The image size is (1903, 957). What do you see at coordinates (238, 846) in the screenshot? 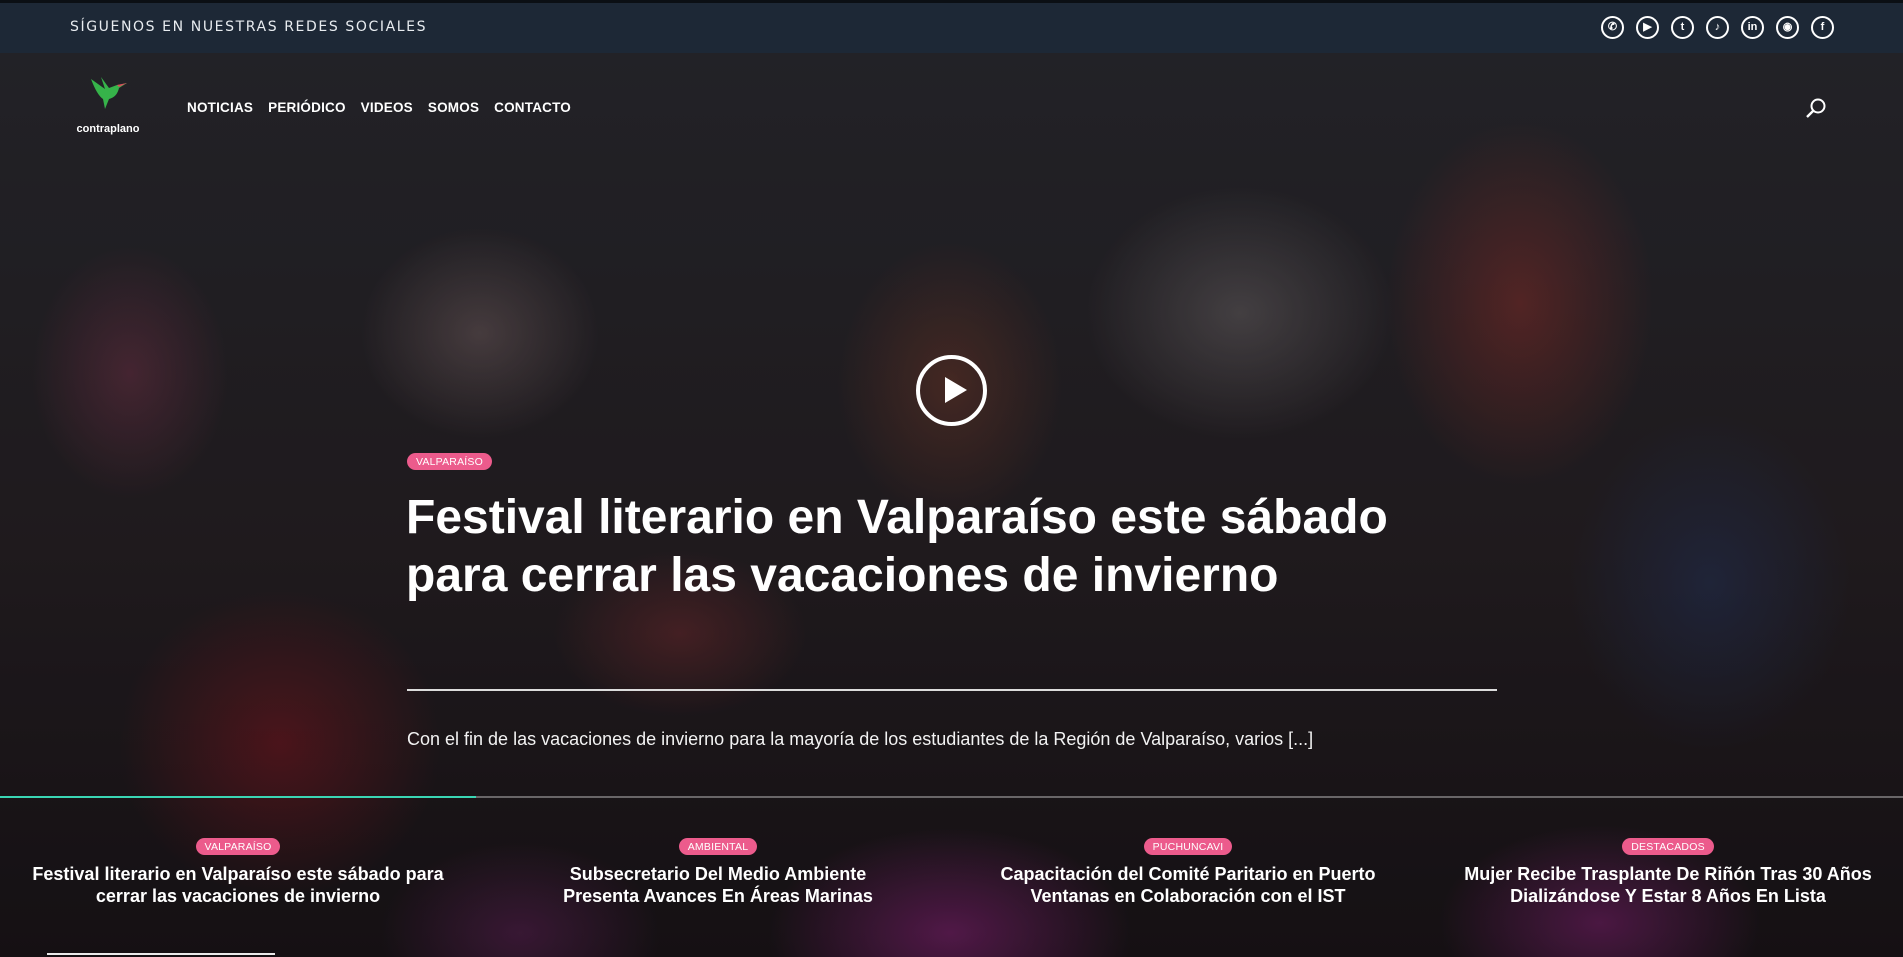
I see `card-category-tag: VALPARAÍSO` at bounding box center [238, 846].